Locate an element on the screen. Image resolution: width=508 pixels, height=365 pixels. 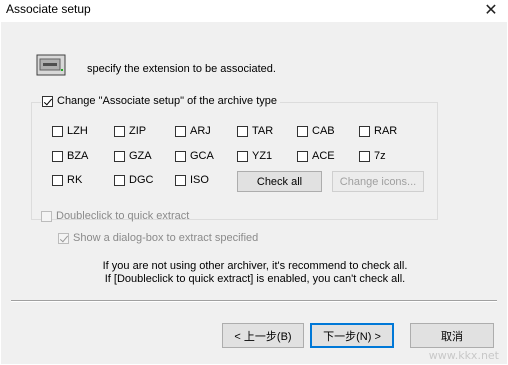
separator is located at coordinates (254, 301).